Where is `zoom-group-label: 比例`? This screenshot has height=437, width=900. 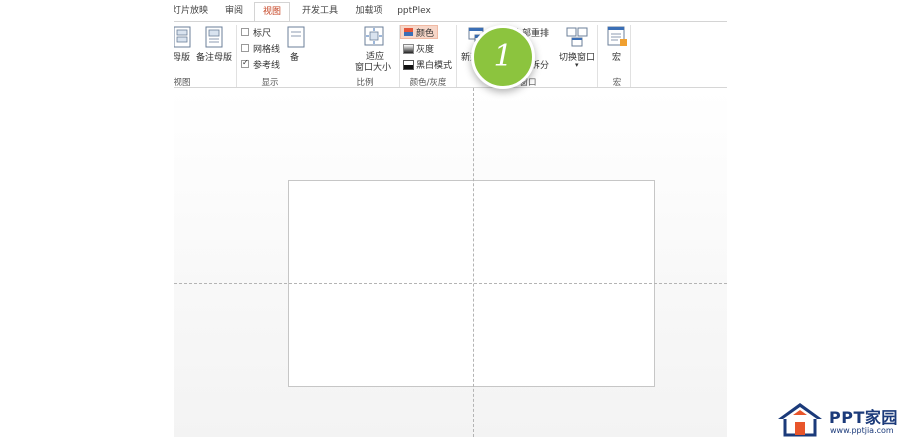 zoom-group-label: 比例 is located at coordinates (365, 83).